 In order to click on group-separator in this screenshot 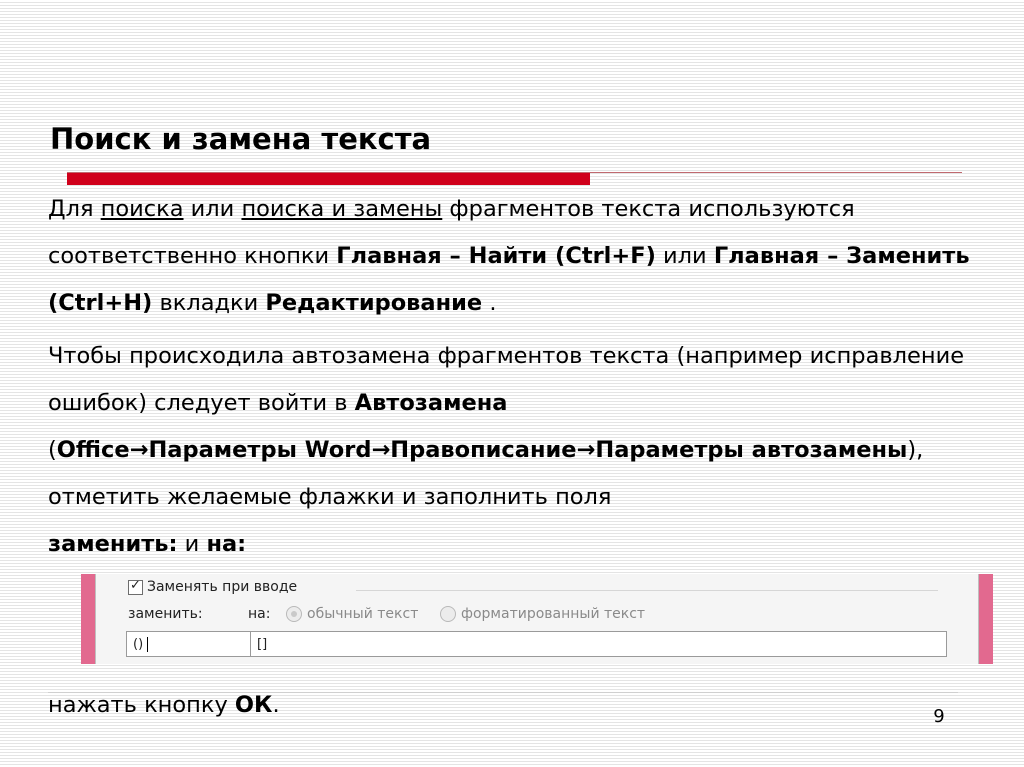, I will do `click(647, 590)`.